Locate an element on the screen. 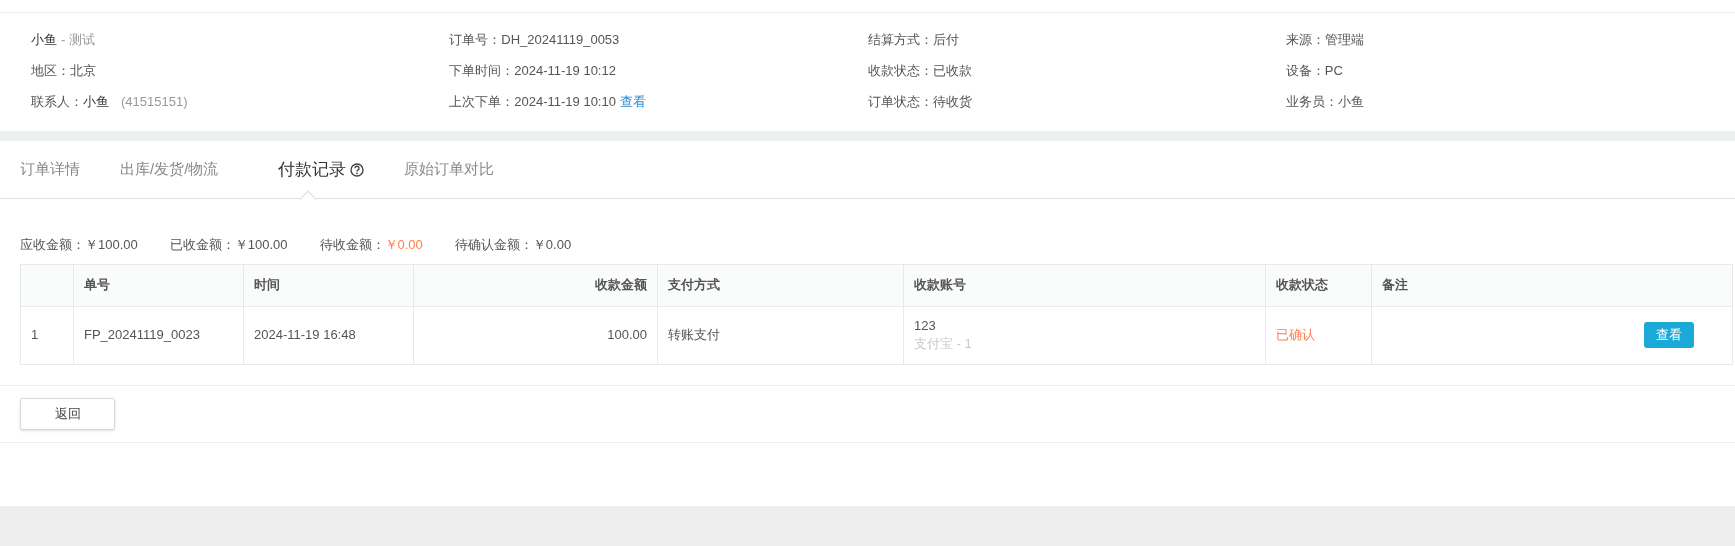 Image resolution: width=1735 pixels, height=546 pixels. info-label: 收款状态： is located at coordinates (900, 70).